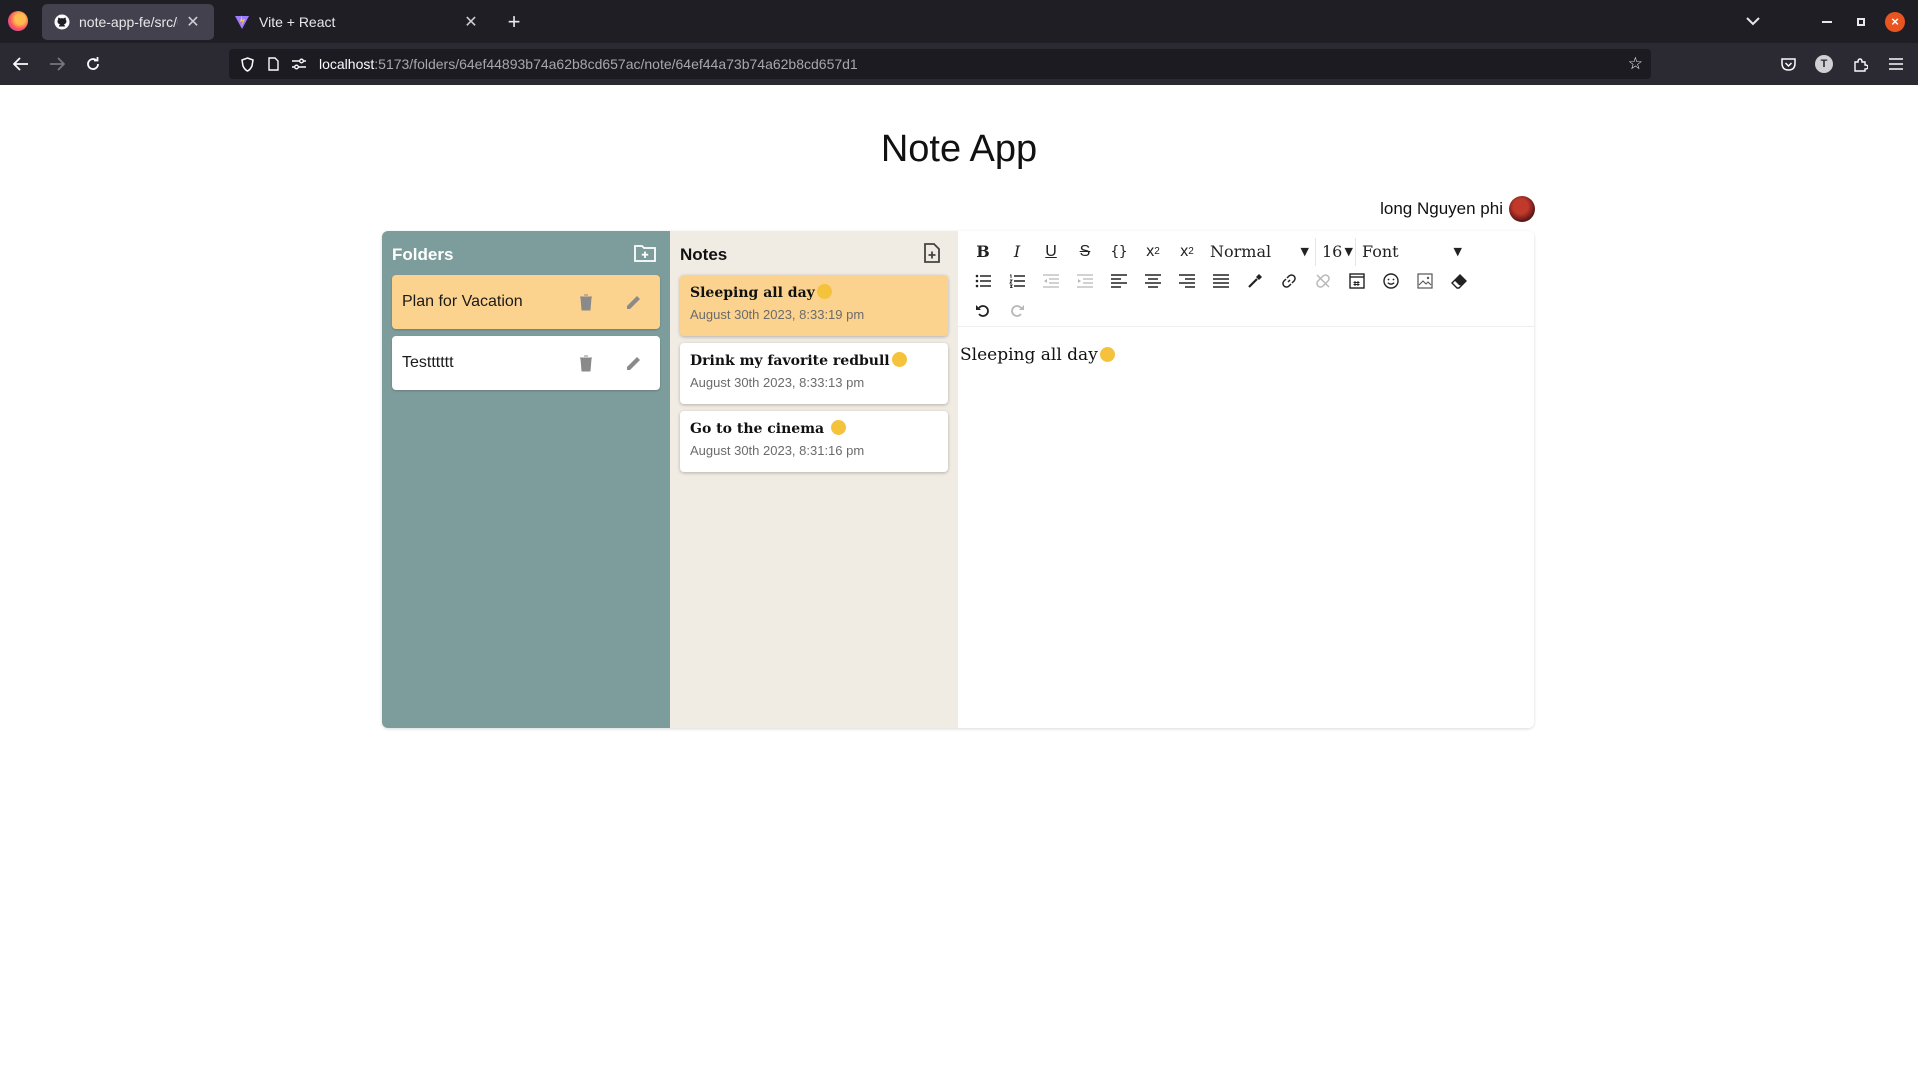 The height and width of the screenshot is (1078, 1918). Describe the element at coordinates (1860, 64) in the screenshot. I see `extensions-puzzle-icon` at that location.